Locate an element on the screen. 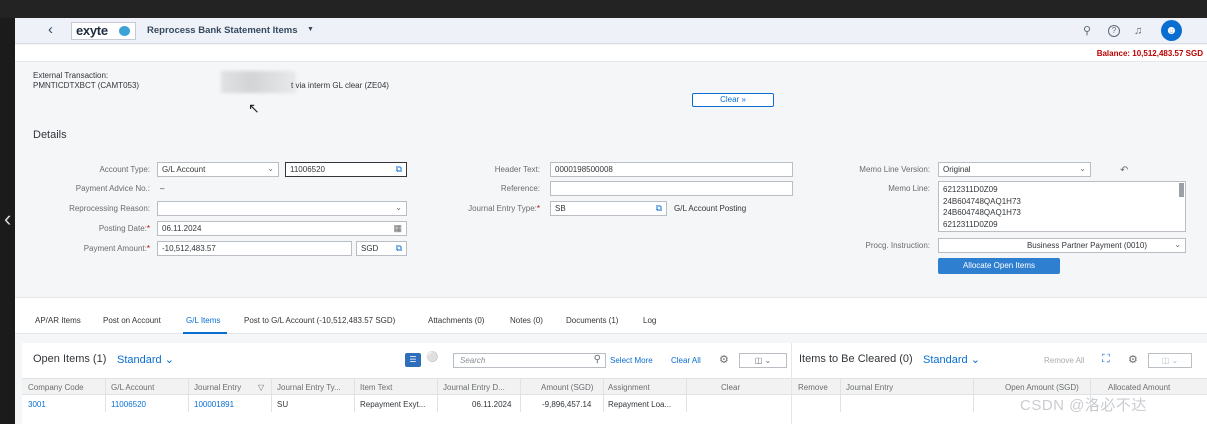 The image size is (1207, 424). posting-date-label: Posting Date:* is located at coordinates (124, 228).